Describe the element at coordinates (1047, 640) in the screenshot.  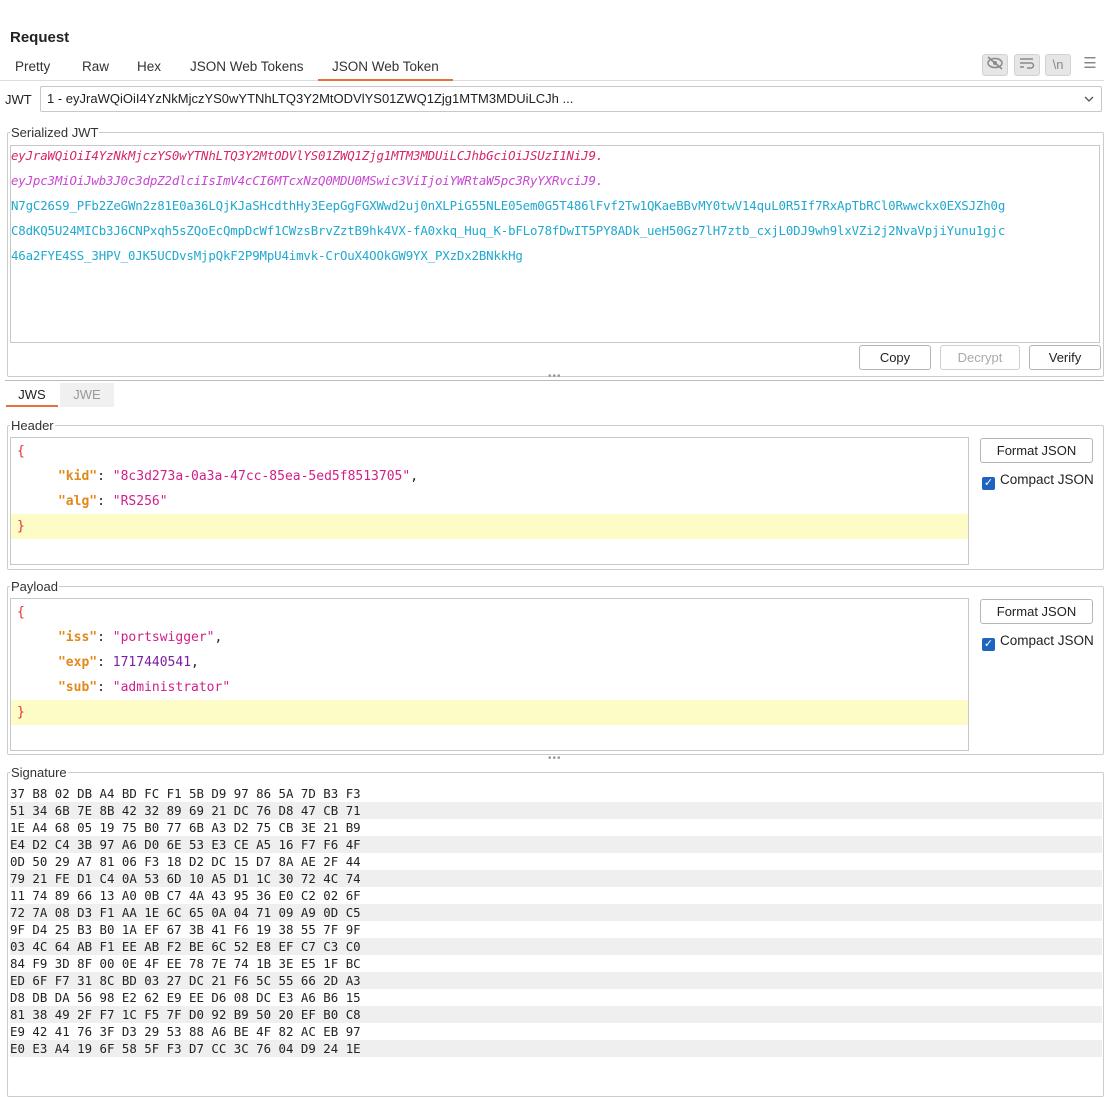
I see `payload-compact-json-label: Compact JSON` at that location.